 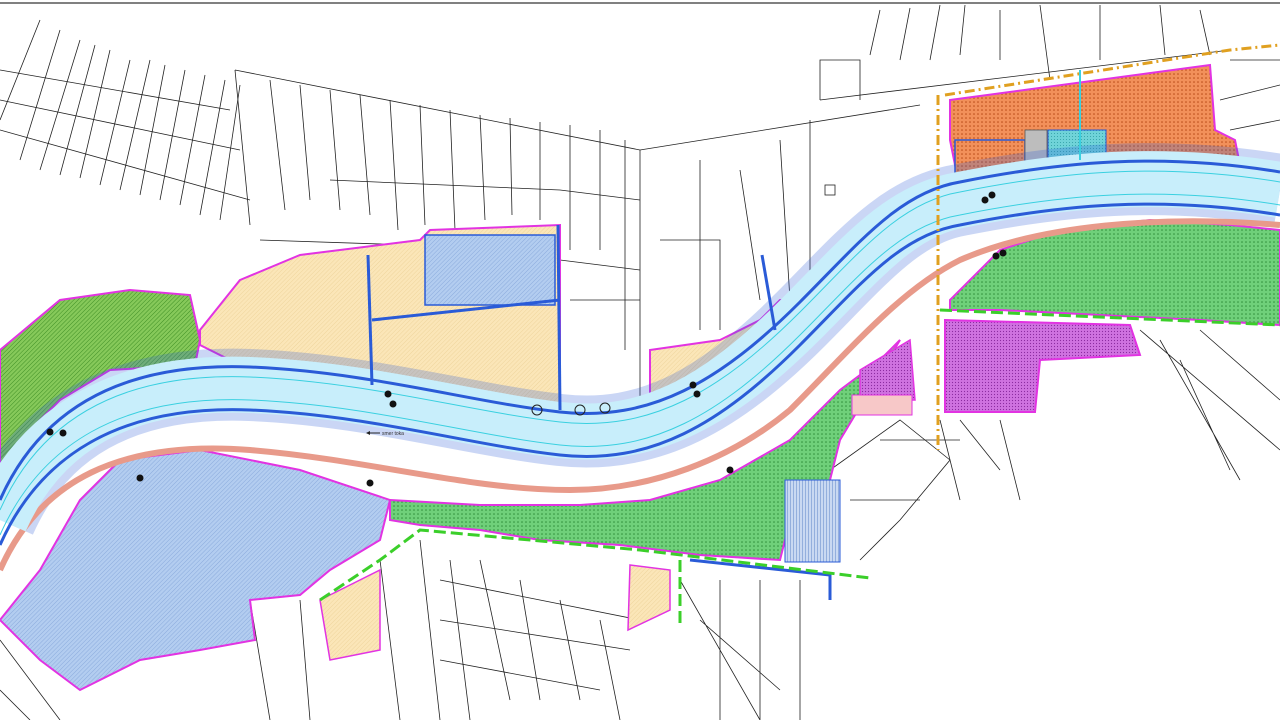 What do you see at coordinates (350, 614) in the screenshot?
I see `agri-zone-south` at bounding box center [350, 614].